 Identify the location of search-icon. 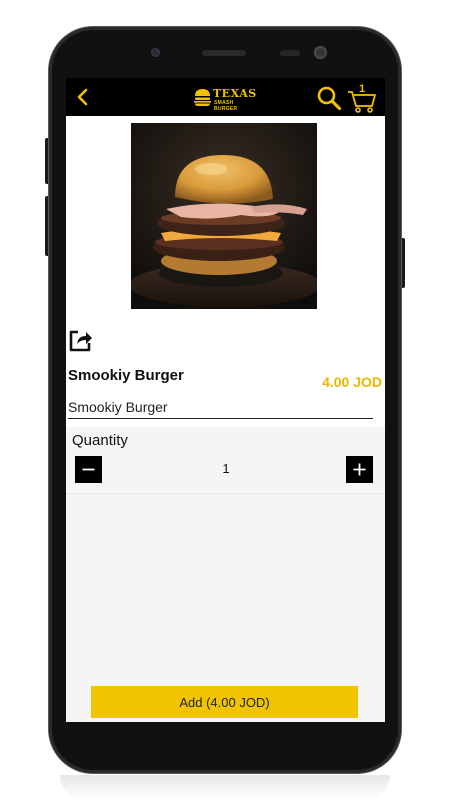
(329, 98).